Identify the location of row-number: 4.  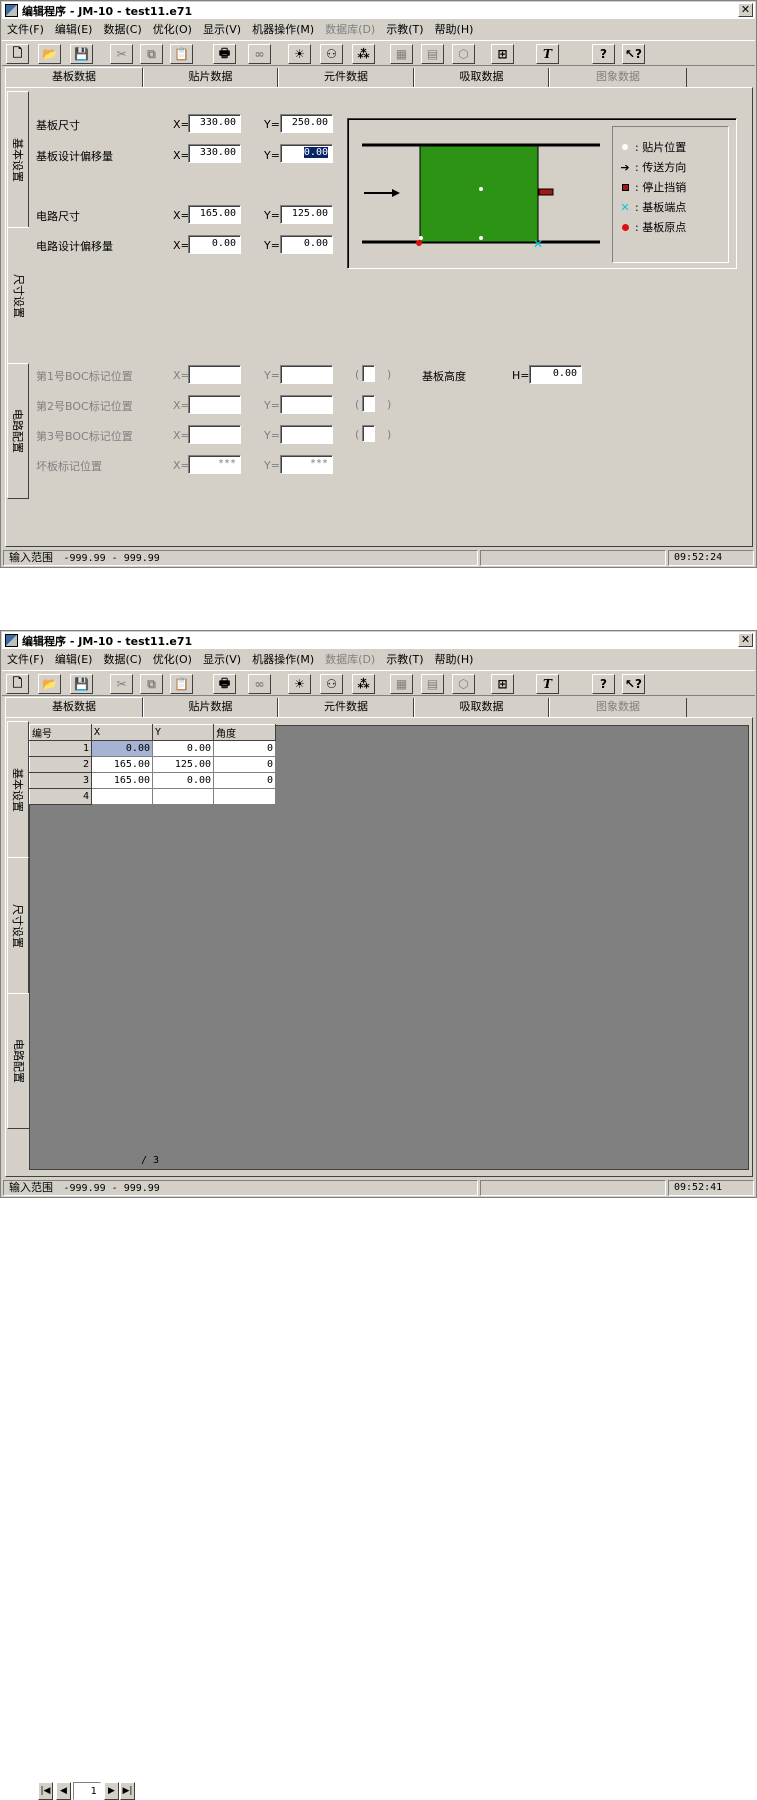
(60, 796).